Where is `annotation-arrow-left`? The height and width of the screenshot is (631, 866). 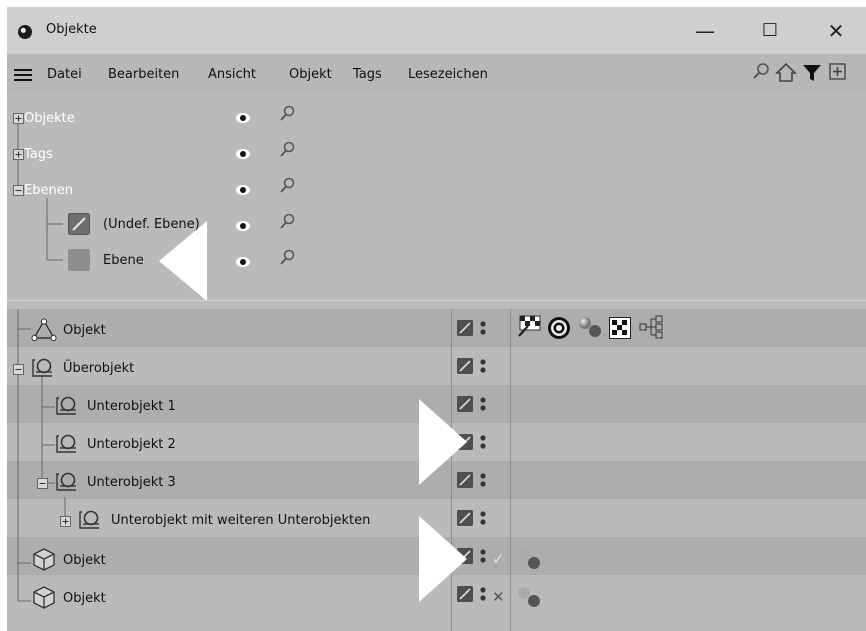 annotation-arrow-left is located at coordinates (183, 261).